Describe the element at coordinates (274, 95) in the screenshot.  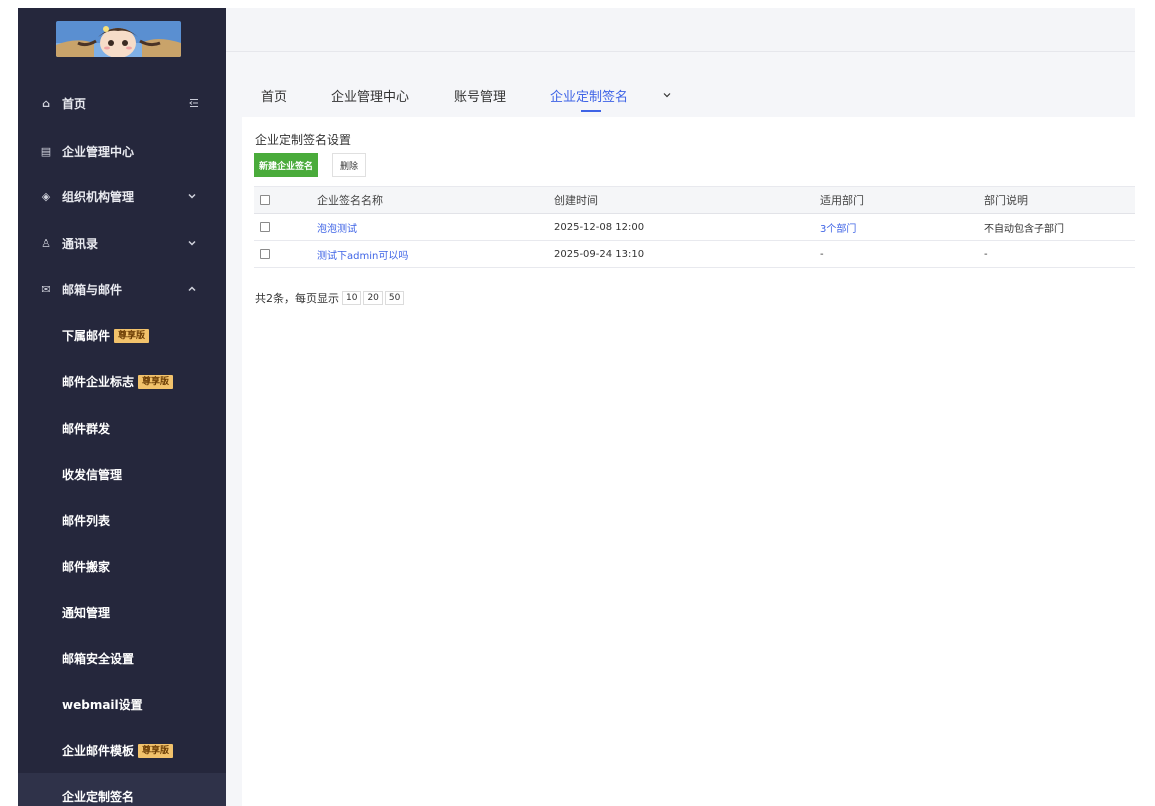
I see `tab-home: 首页` at that location.